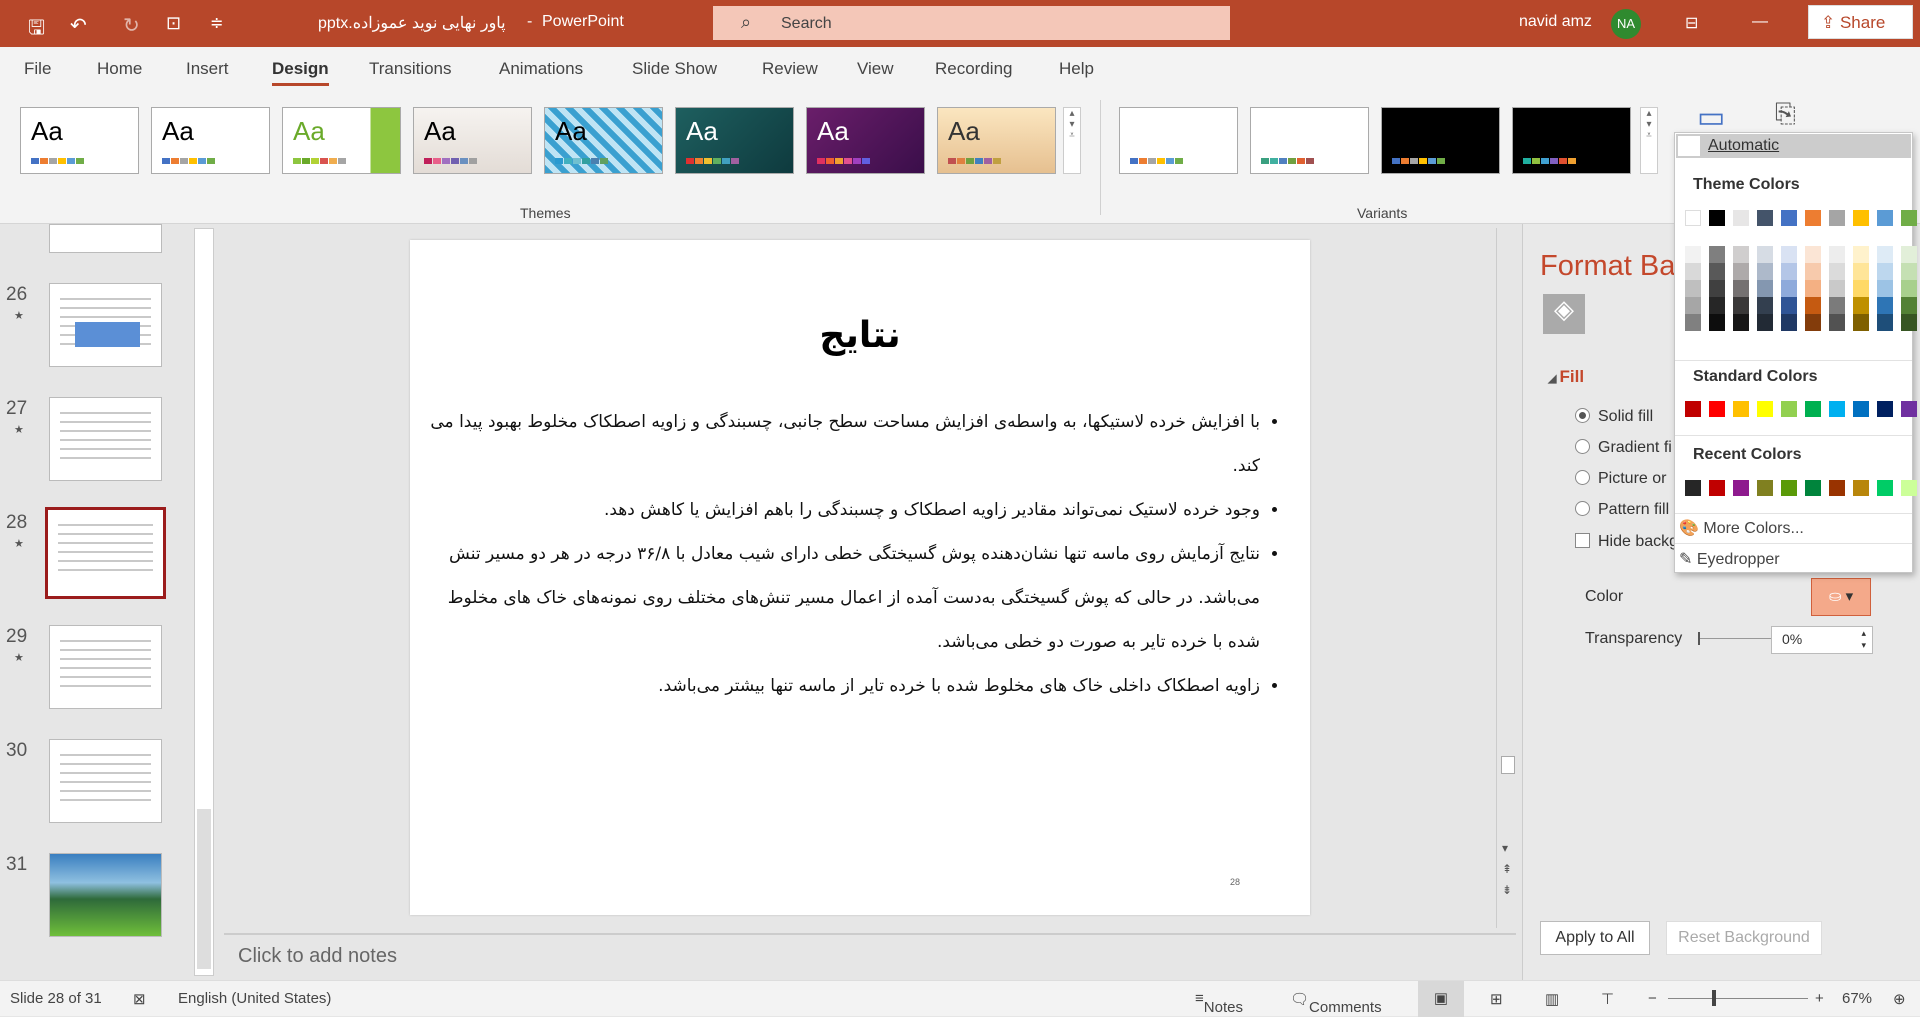 The width and height of the screenshot is (1920, 1017). What do you see at coordinates (674, 69) in the screenshot?
I see `tab-slide-show: Slide Show` at bounding box center [674, 69].